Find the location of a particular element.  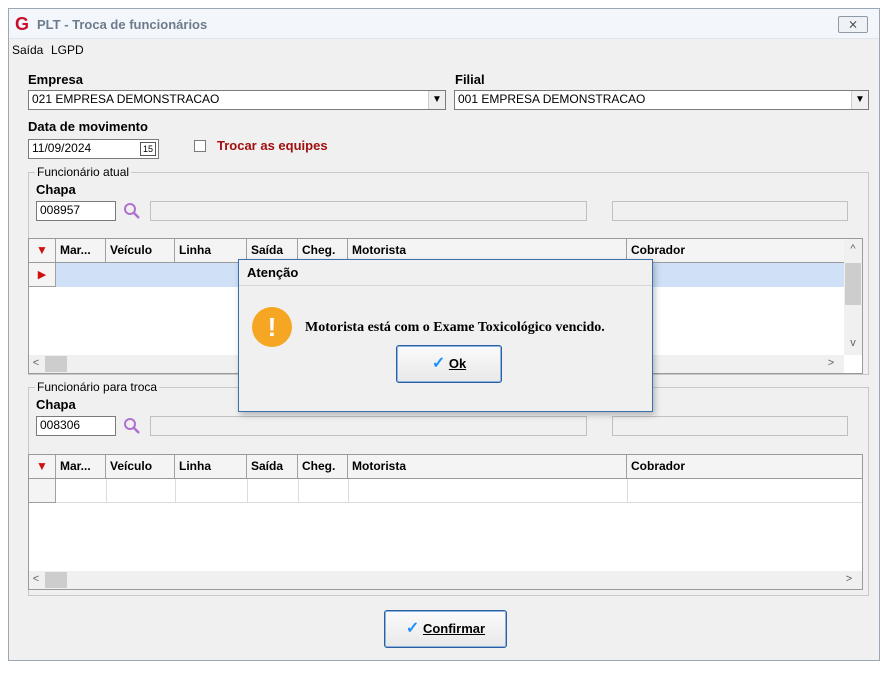

menu-saida: Saída is located at coordinates (27, 50).